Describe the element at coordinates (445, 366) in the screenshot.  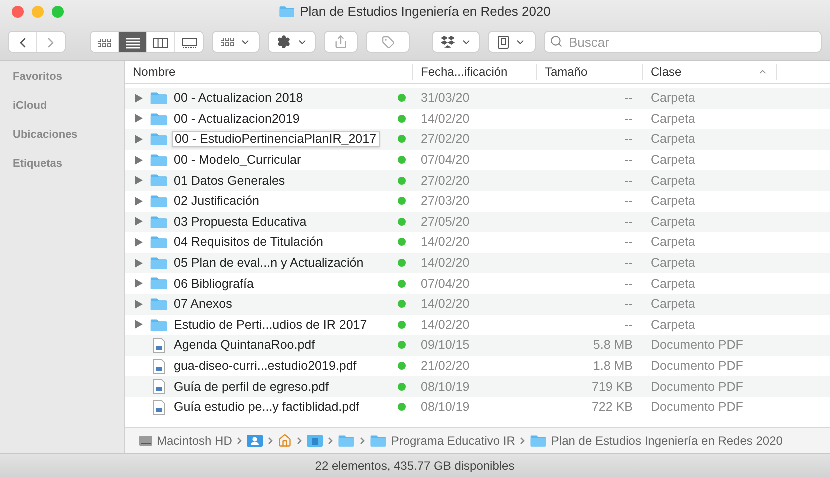
I see `date-cell-text: 21/02/20` at that location.